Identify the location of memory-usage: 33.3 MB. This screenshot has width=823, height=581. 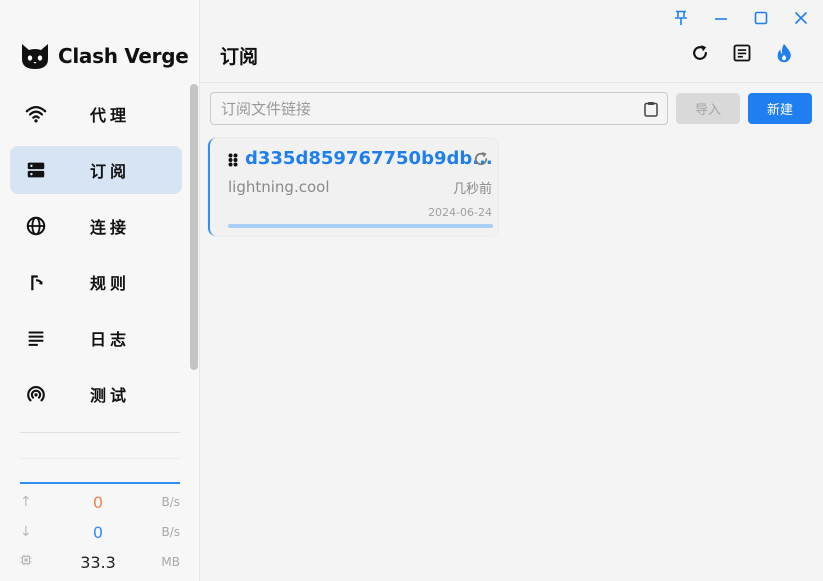
(100, 562).